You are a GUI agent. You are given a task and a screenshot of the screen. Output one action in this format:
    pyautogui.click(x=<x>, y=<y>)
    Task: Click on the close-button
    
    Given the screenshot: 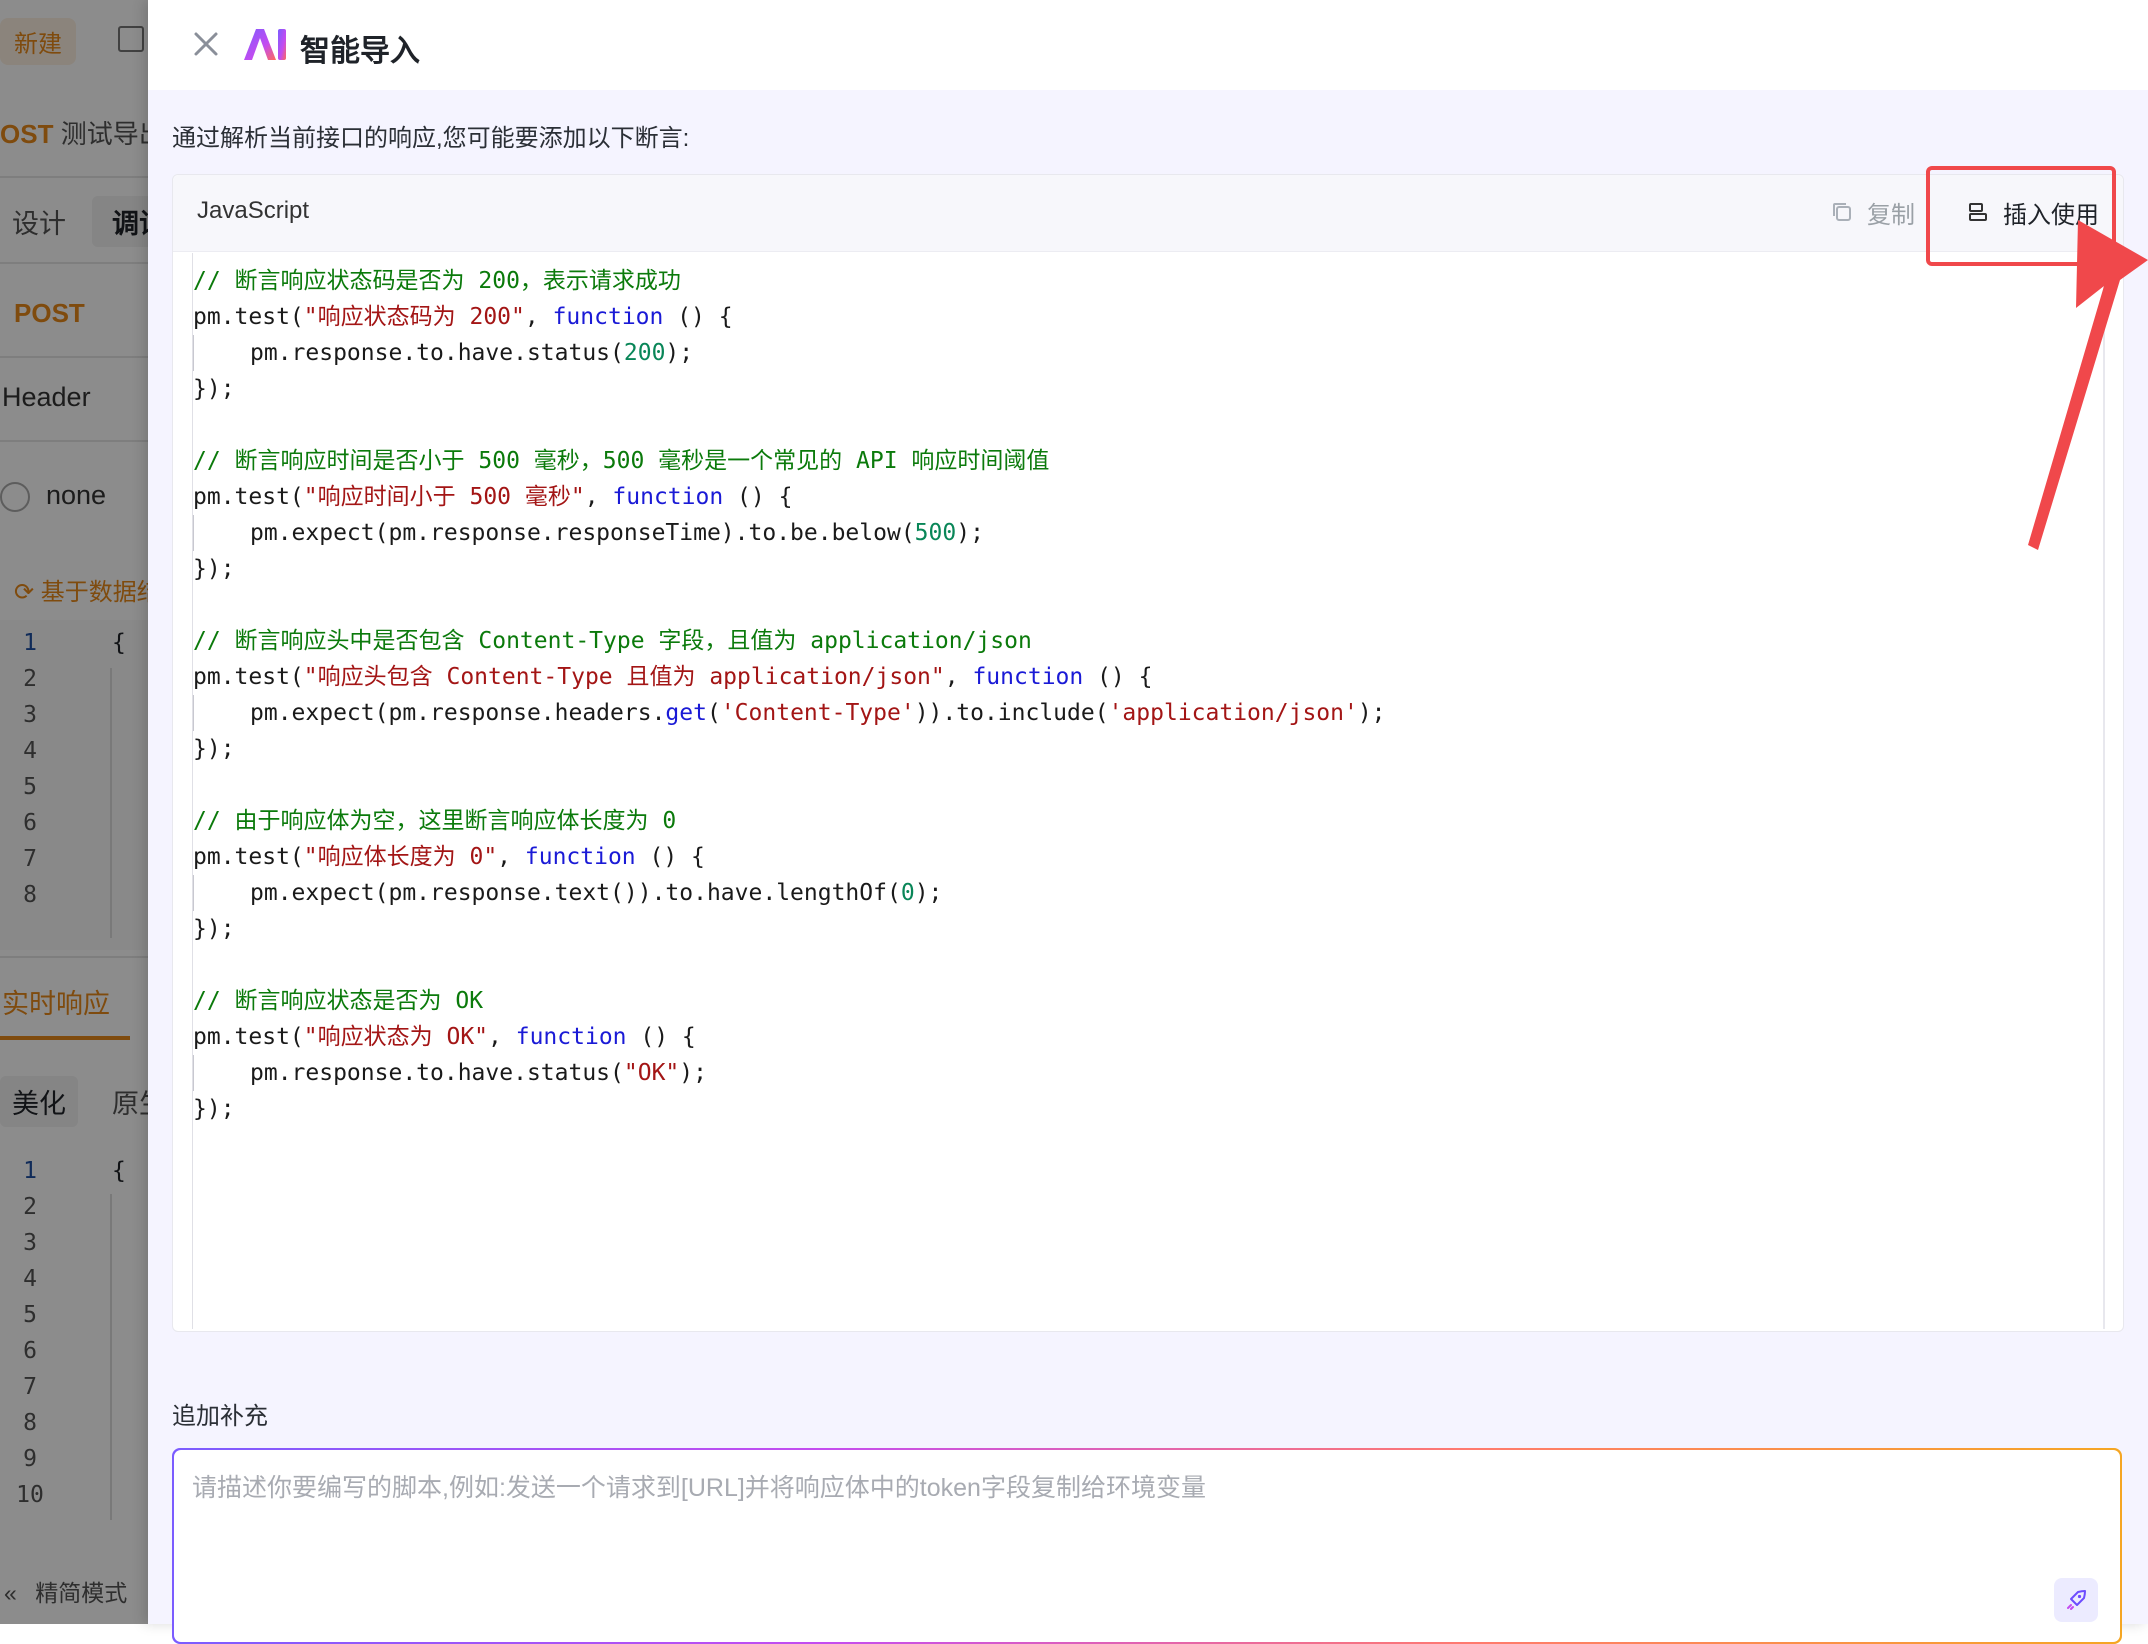 What is the action you would take?
    pyautogui.click(x=206, y=44)
    